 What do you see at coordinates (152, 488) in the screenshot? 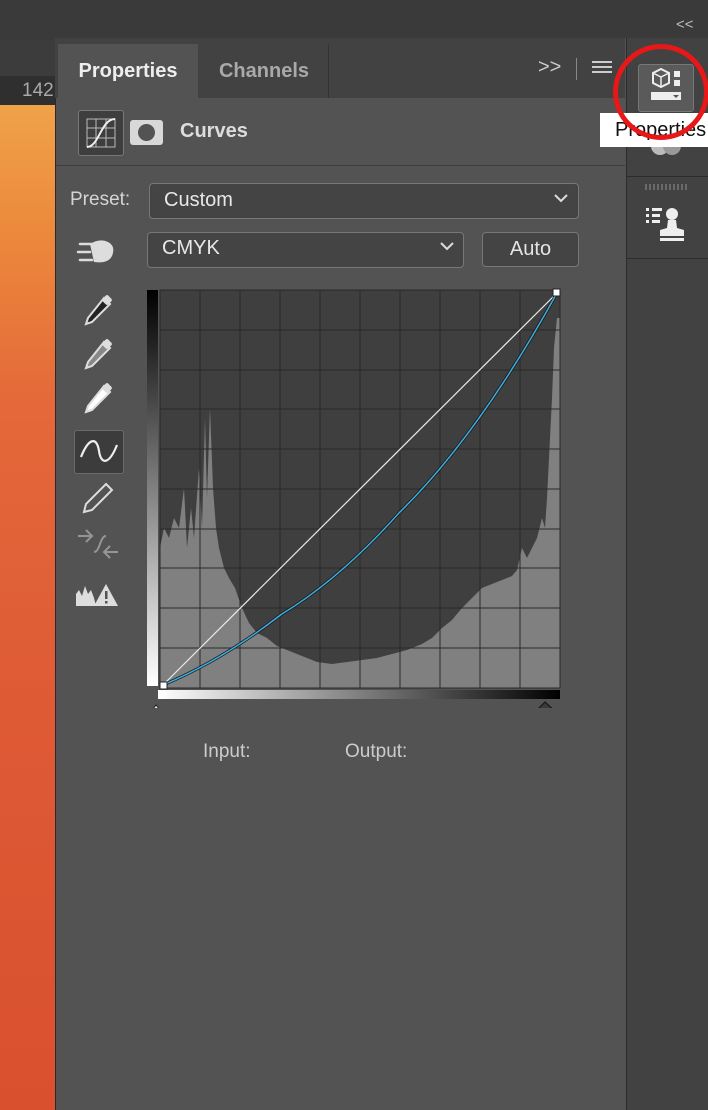
I see `output-gradient-bar` at bounding box center [152, 488].